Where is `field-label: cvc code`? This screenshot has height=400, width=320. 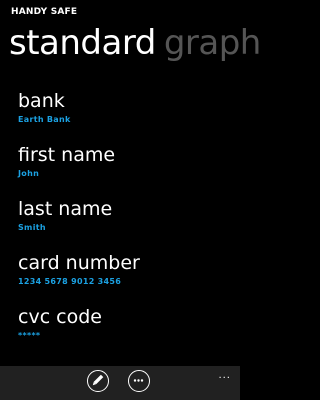
field-label: cvc code is located at coordinates (60, 317).